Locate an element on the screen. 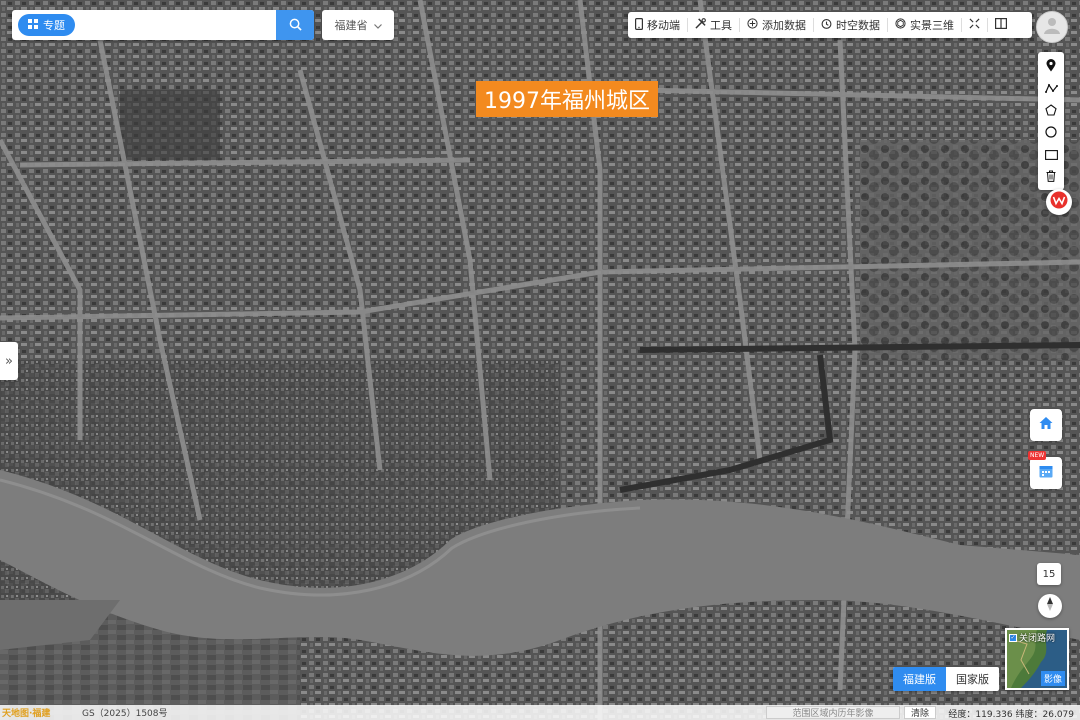 This screenshot has width=1080, height=720. top-toolbar: 移动端 工具 添加数据 时空数据 实景三维 is located at coordinates (830, 25).